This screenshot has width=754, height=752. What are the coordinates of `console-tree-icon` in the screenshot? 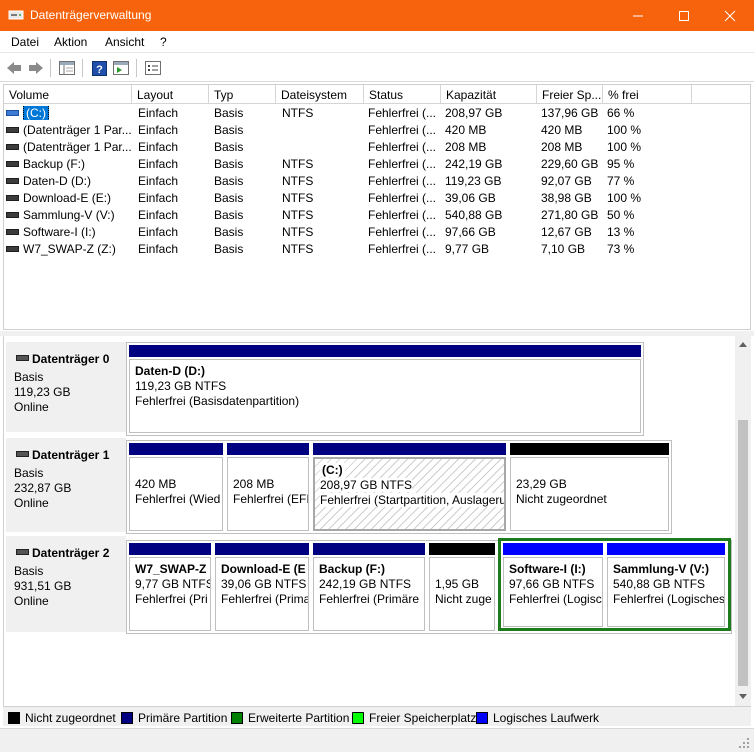 It's located at (67, 68).